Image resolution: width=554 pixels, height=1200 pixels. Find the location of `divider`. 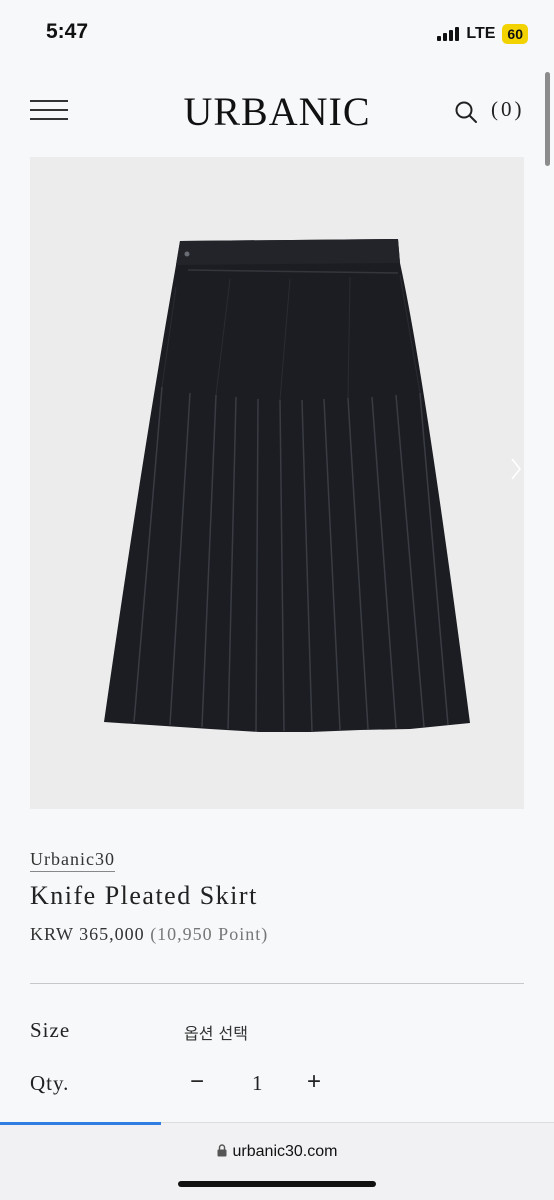

divider is located at coordinates (277, 983).